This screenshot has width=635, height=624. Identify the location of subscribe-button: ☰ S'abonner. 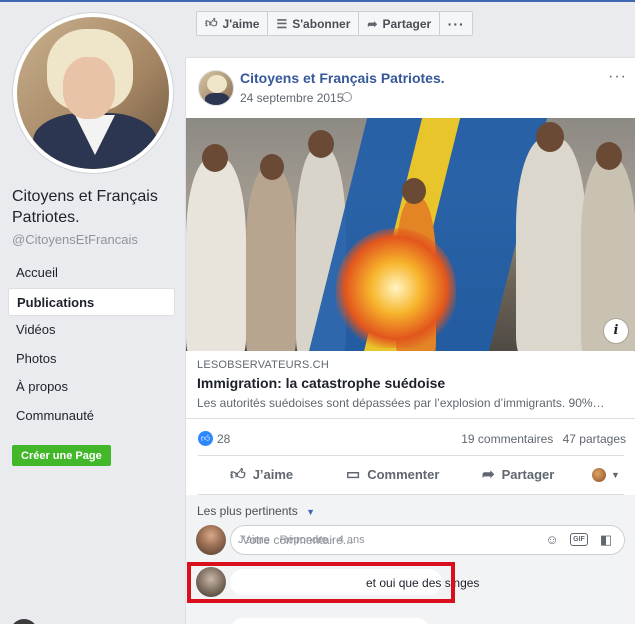
(313, 23).